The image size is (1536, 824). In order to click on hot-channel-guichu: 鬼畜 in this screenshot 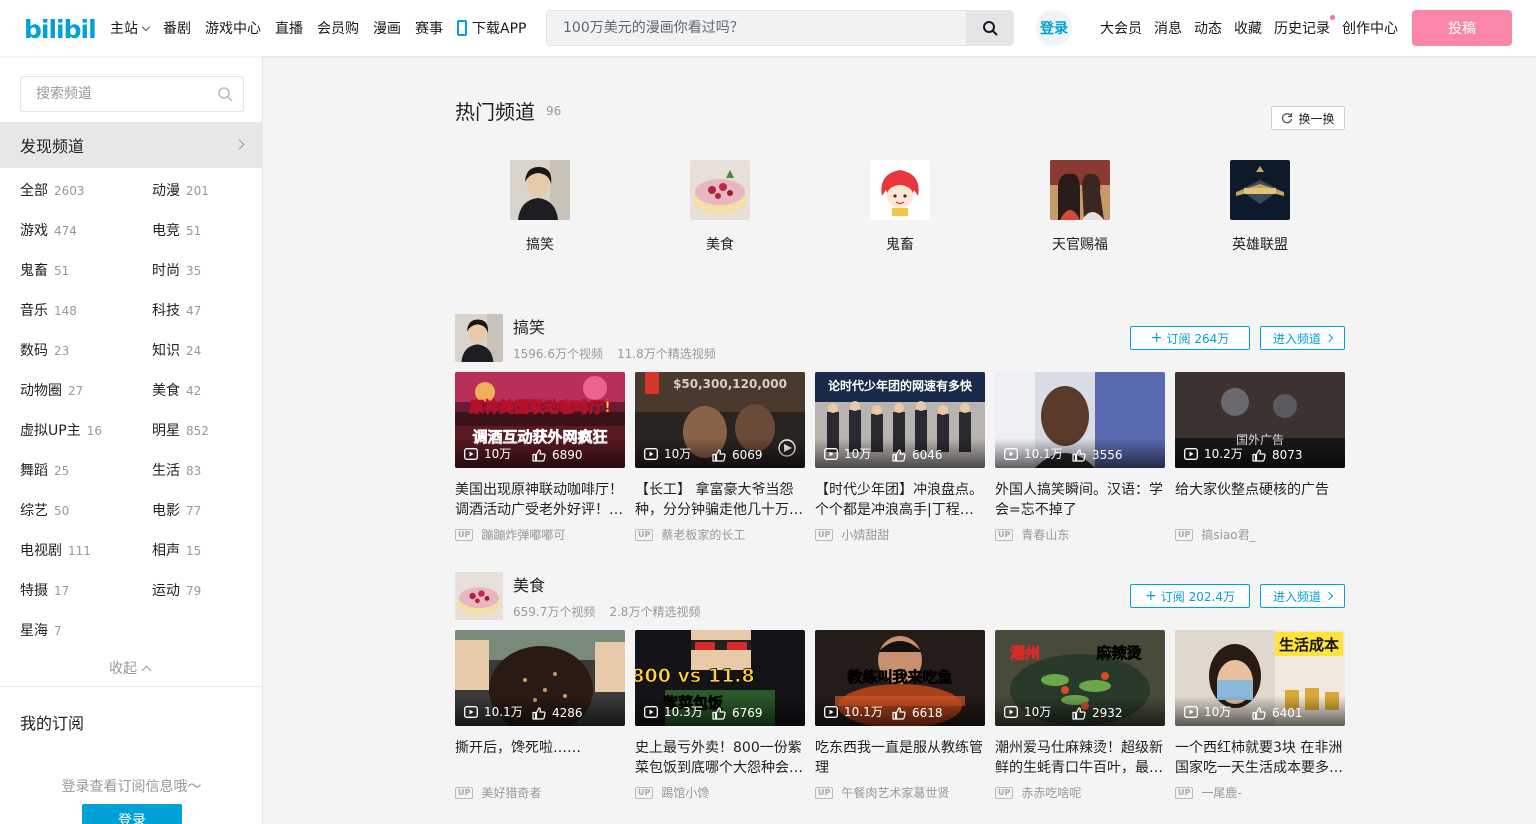, I will do `click(900, 207)`.